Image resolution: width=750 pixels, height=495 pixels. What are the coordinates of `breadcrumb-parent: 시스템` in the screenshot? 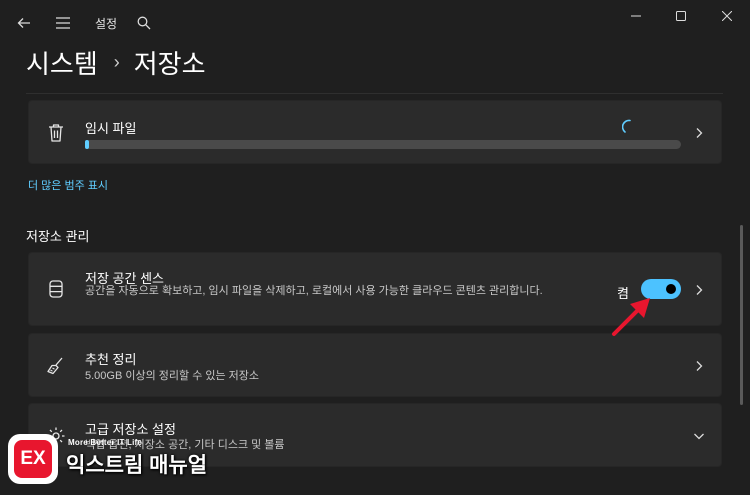 It's located at (62, 62).